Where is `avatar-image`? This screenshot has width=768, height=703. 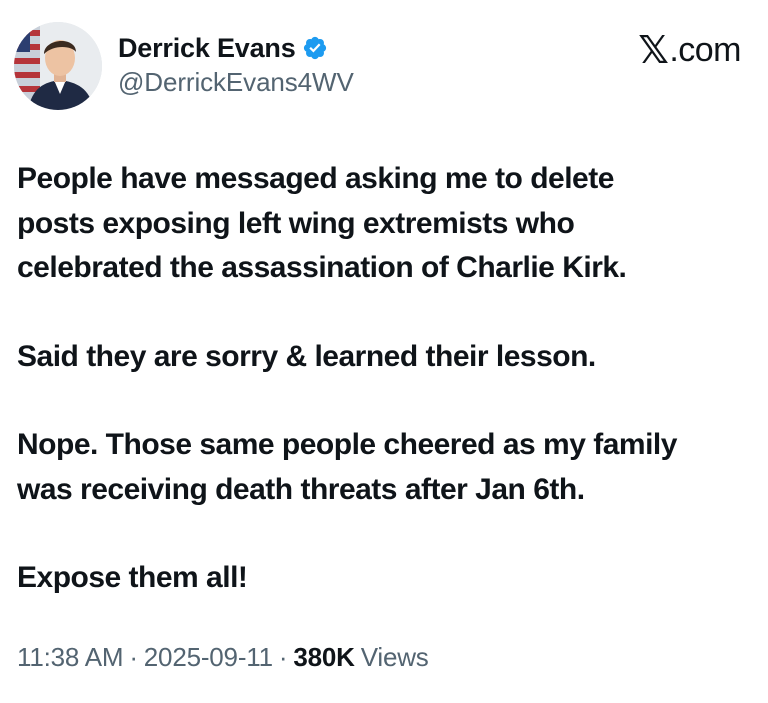 avatar-image is located at coordinates (58, 66).